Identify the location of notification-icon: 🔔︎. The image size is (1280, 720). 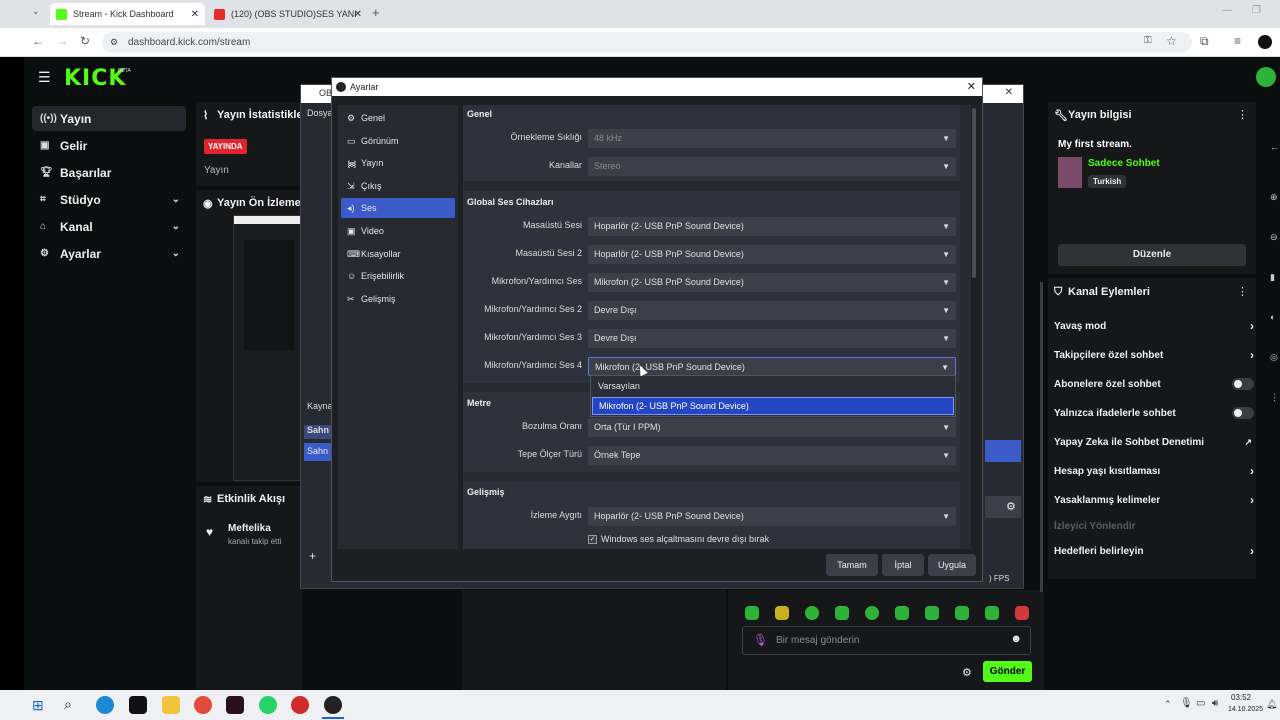
(1271, 704).